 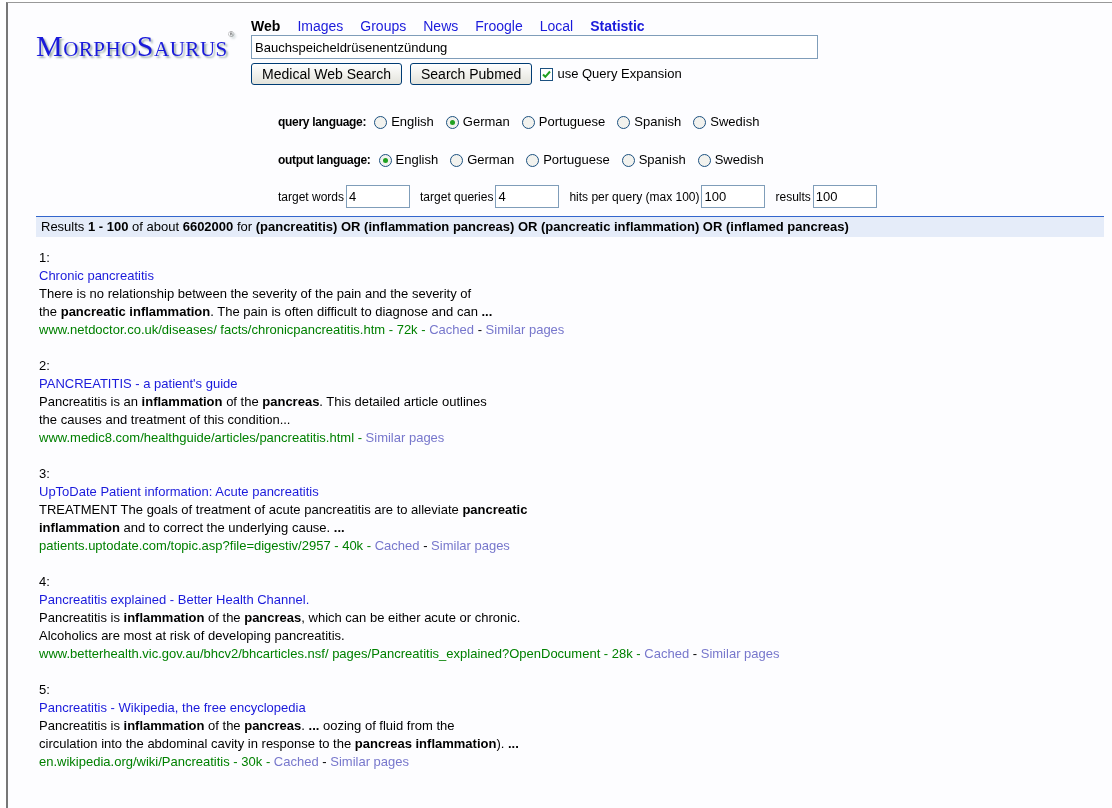 I want to click on search-button: Search Pubmed, so click(x=471, y=74).